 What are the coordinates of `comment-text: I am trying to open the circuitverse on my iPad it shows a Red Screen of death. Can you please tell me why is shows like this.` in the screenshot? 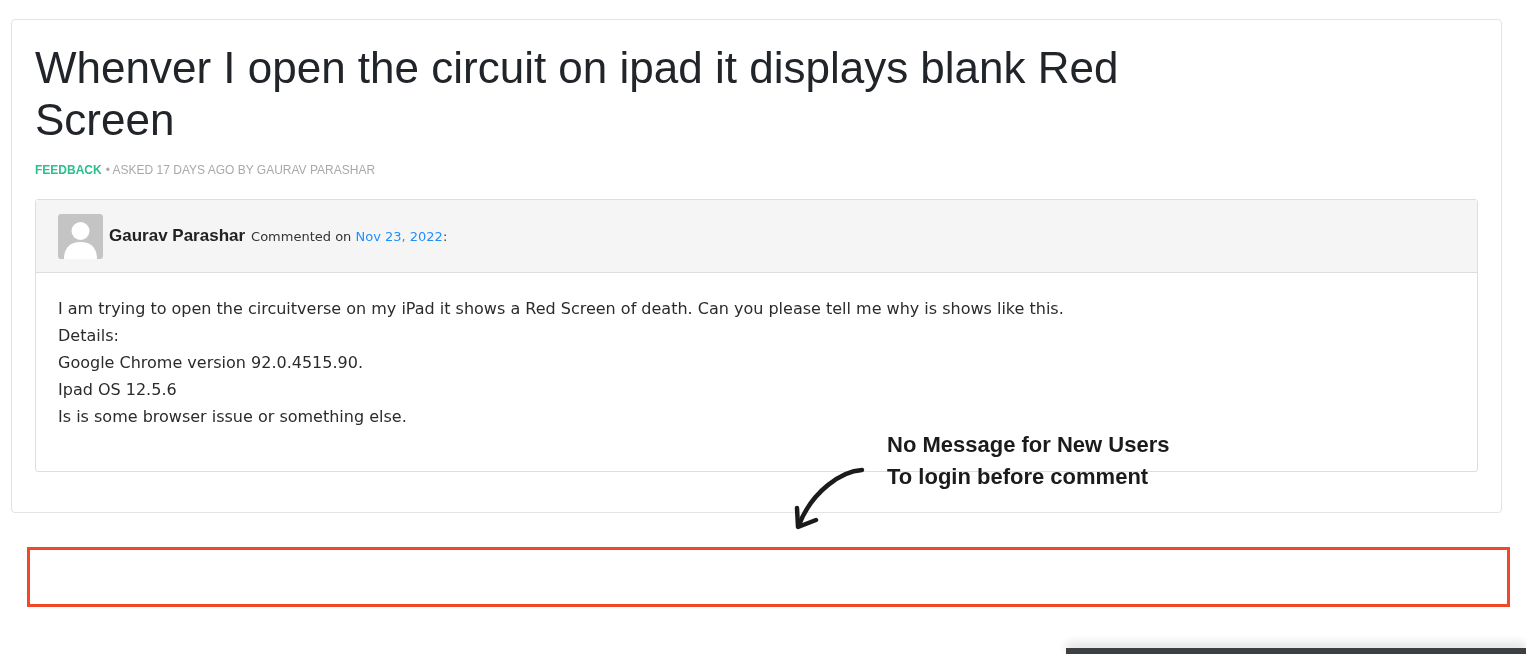 It's located at (561, 309).